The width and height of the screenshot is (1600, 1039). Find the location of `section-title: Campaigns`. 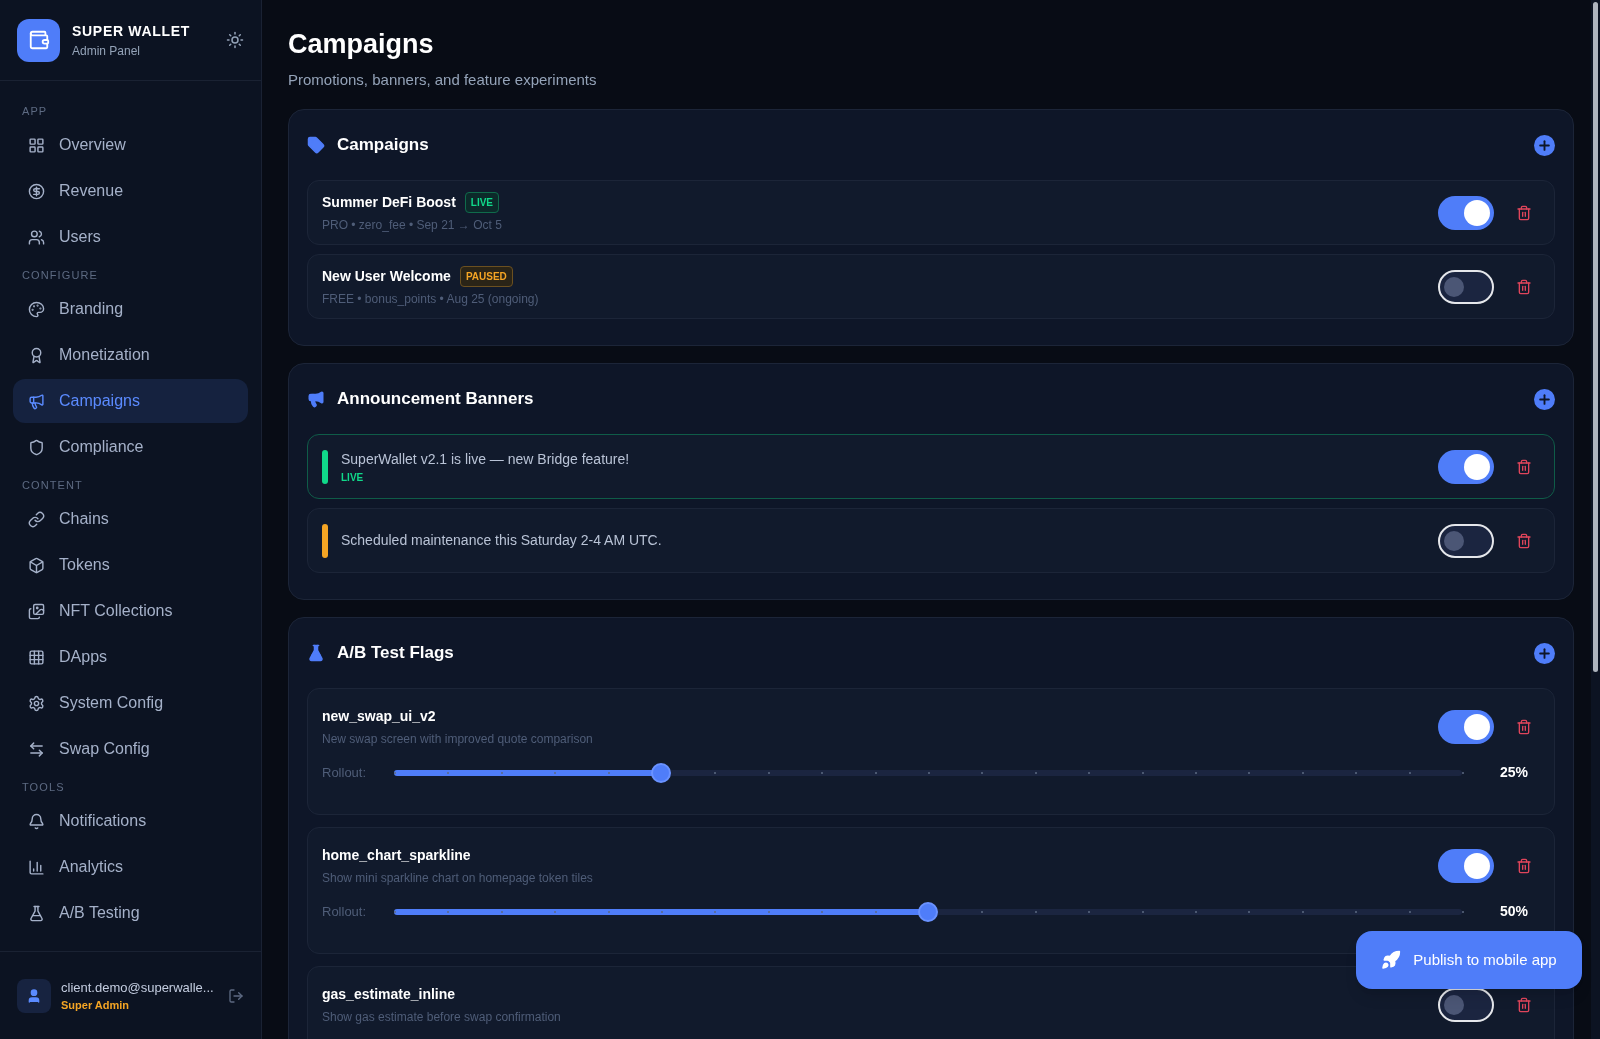

section-title: Campaigns is located at coordinates (383, 145).